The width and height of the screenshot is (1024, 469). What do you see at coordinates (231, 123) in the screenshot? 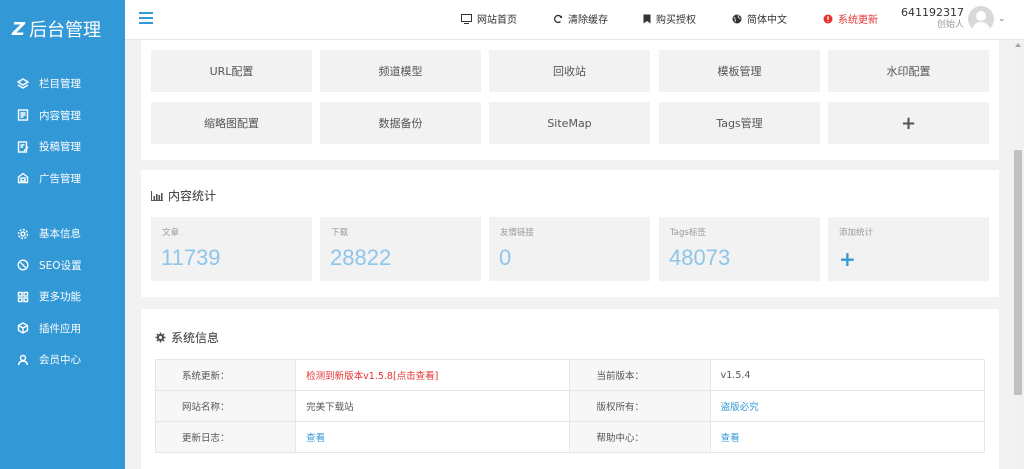
I see `thumbnail-config-button: 缩略图配置` at bounding box center [231, 123].